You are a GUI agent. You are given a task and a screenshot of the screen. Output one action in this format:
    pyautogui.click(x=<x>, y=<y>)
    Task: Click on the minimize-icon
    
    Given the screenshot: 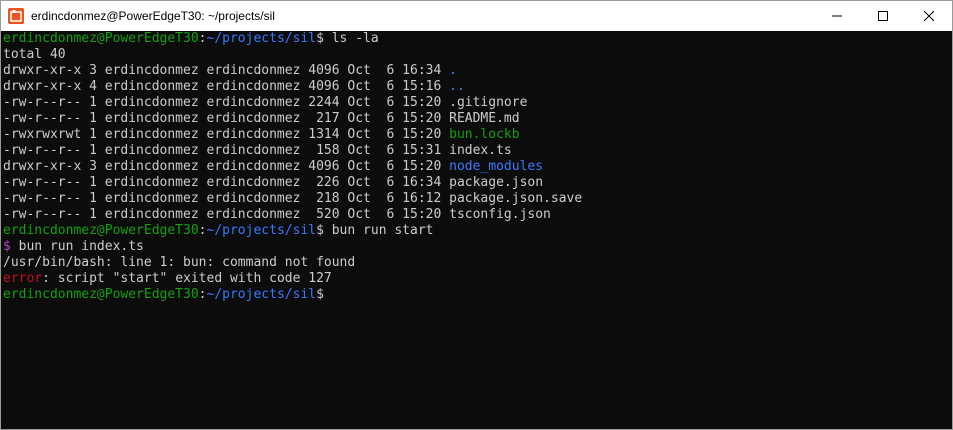 What is the action you would take?
    pyautogui.click(x=837, y=16)
    